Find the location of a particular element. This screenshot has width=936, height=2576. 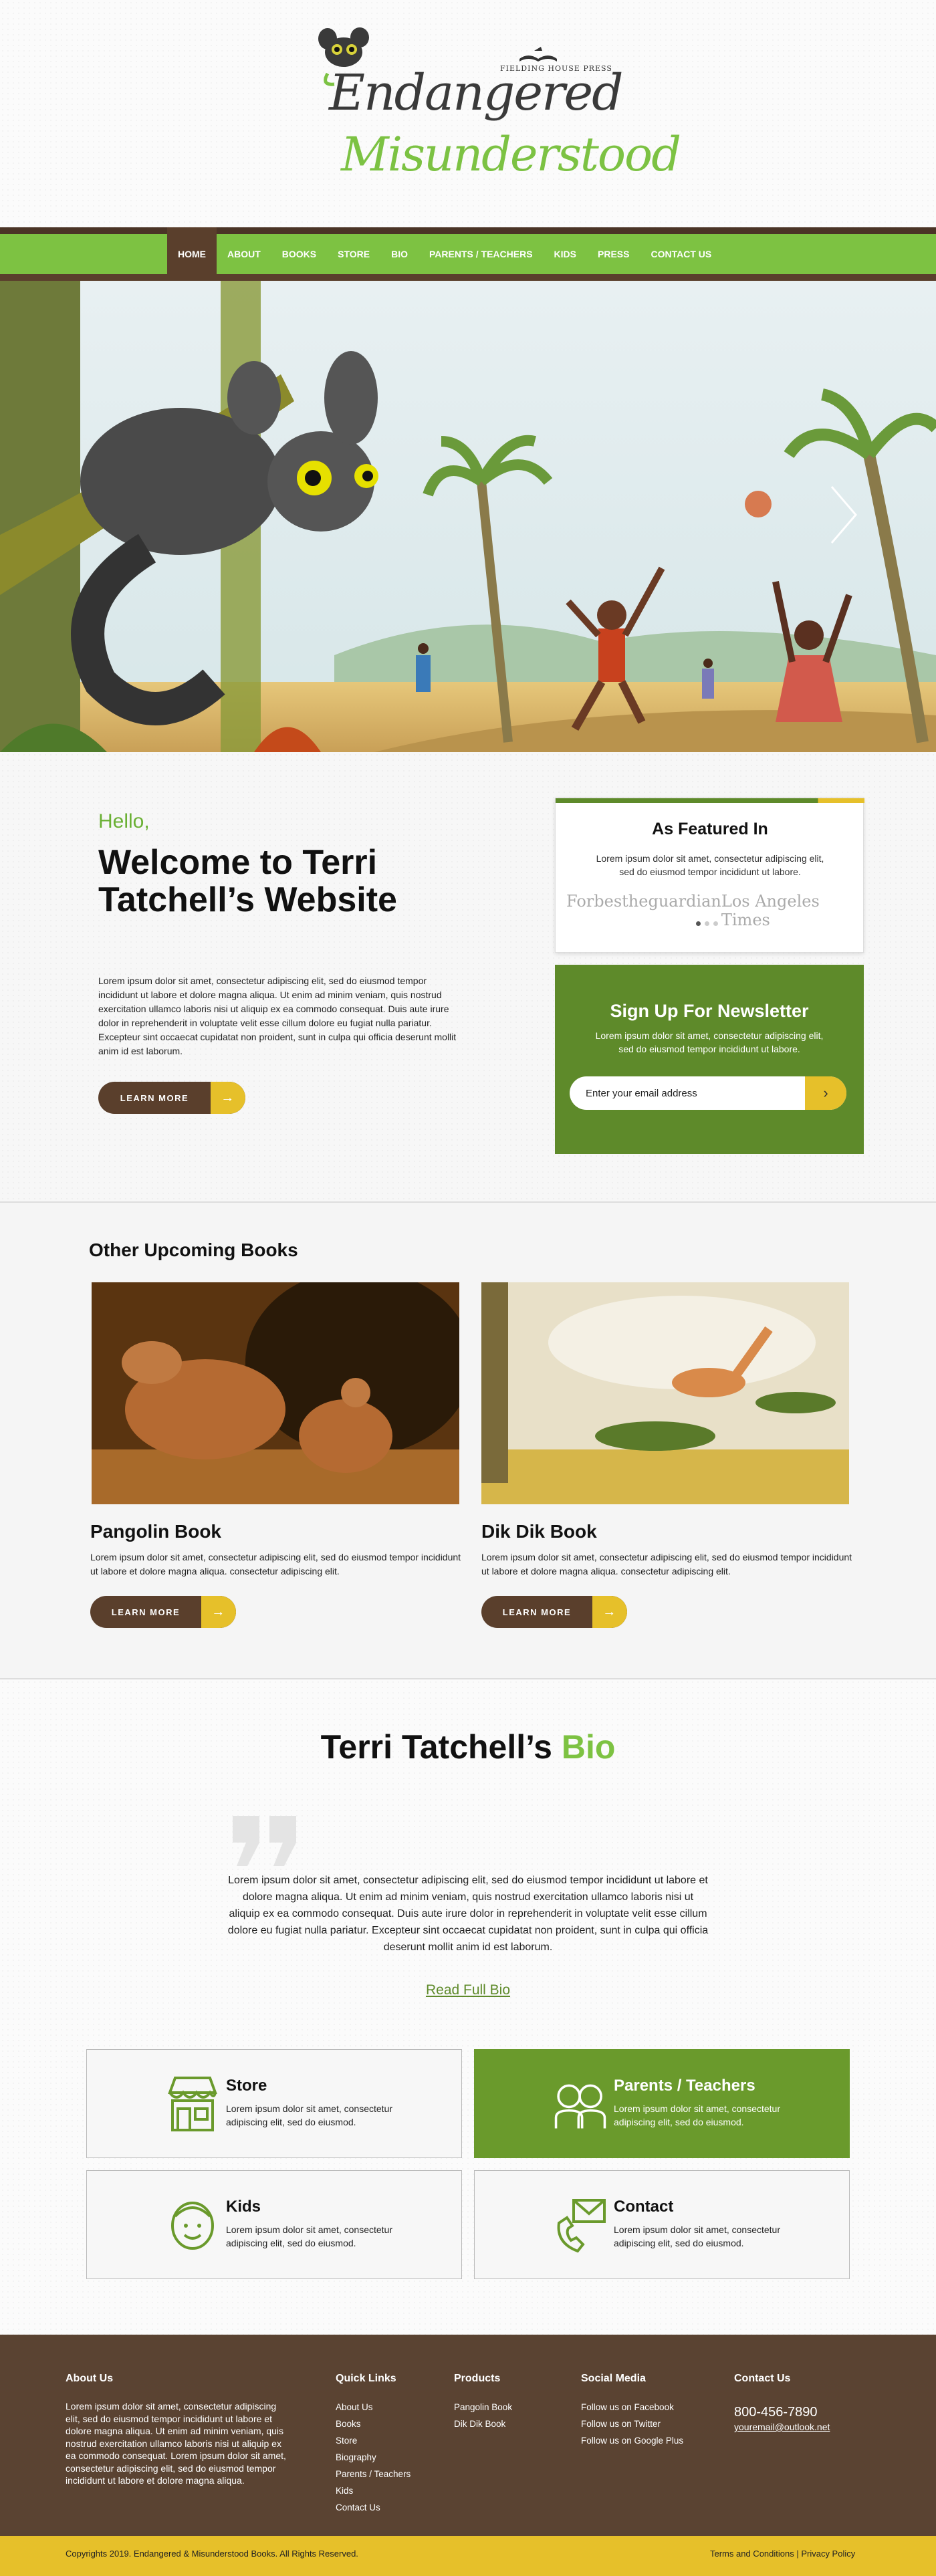

footer-about-title: About Us is located at coordinates (90, 2378).